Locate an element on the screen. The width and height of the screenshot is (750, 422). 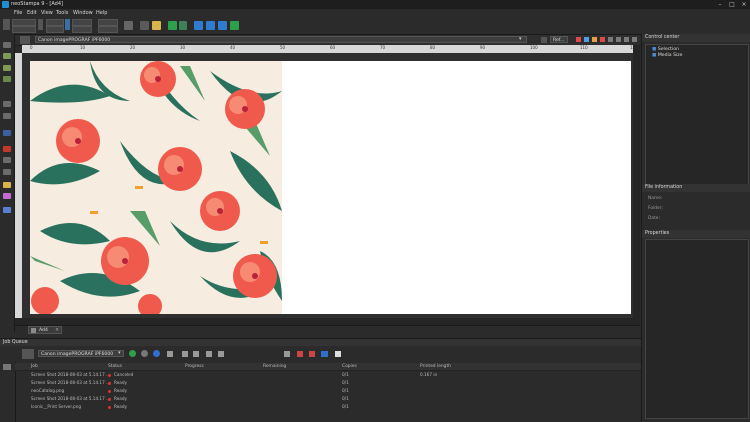
new-doc-icon is located at coordinates (7, 45).